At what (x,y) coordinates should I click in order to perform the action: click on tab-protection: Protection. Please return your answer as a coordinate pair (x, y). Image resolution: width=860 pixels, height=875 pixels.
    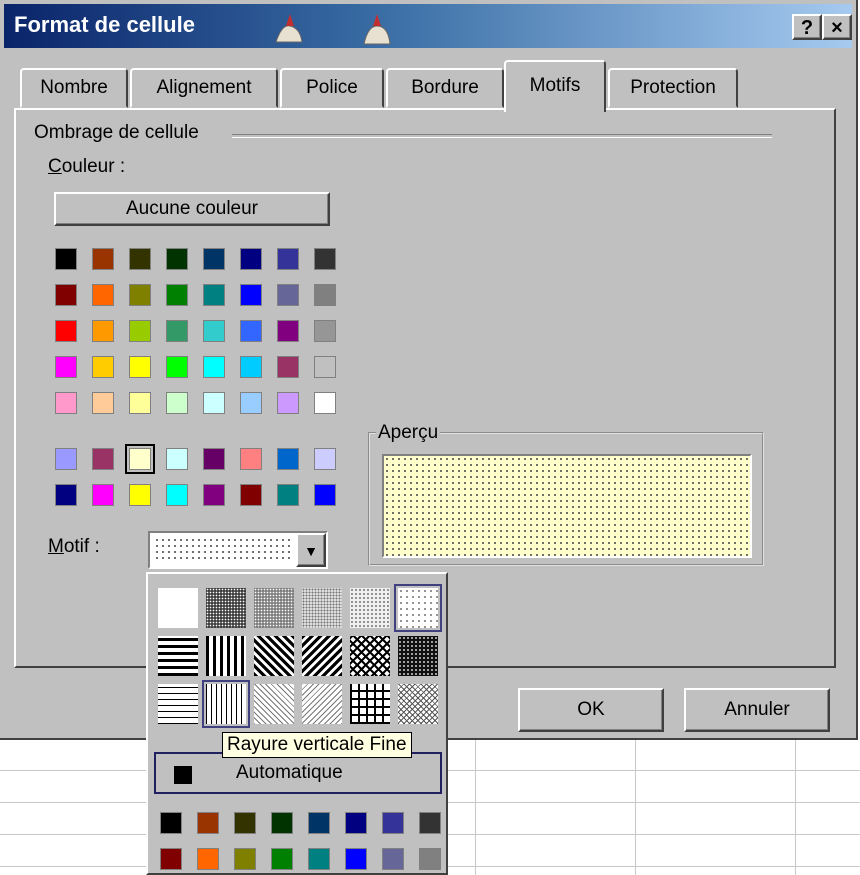
    Looking at the image, I should click on (673, 88).